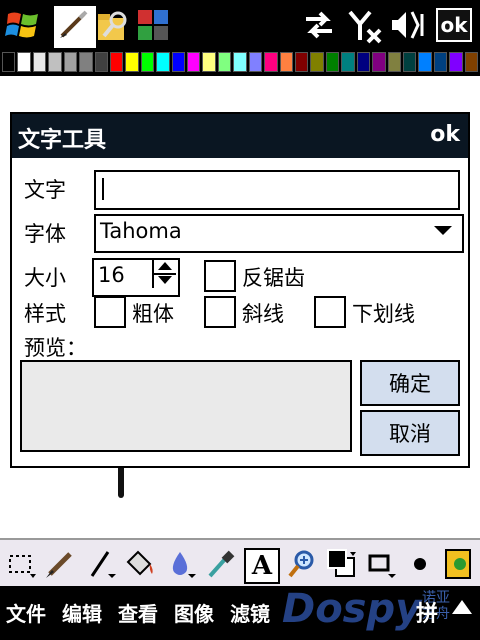 This screenshot has width=480, height=640. What do you see at coordinates (277, 190) in the screenshot?
I see `text-input` at bounding box center [277, 190].